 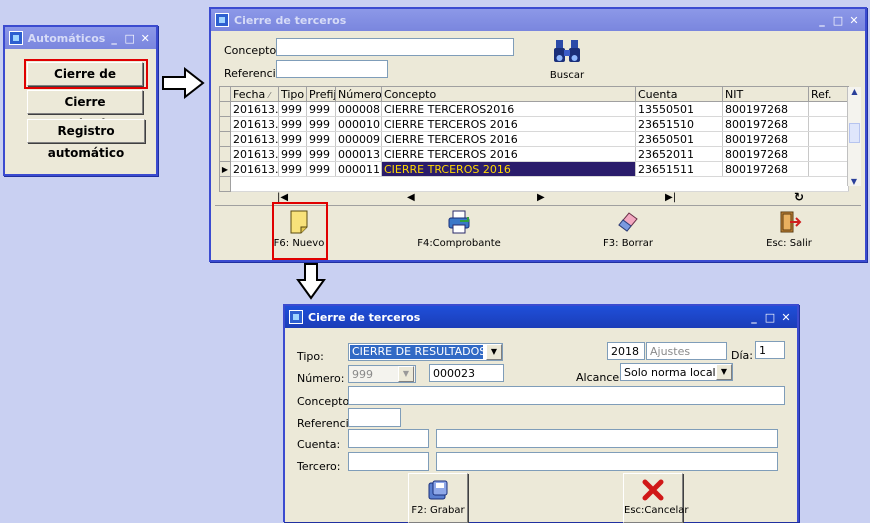 I want to click on borrar-label: F3: Borrar, so click(x=628, y=243).